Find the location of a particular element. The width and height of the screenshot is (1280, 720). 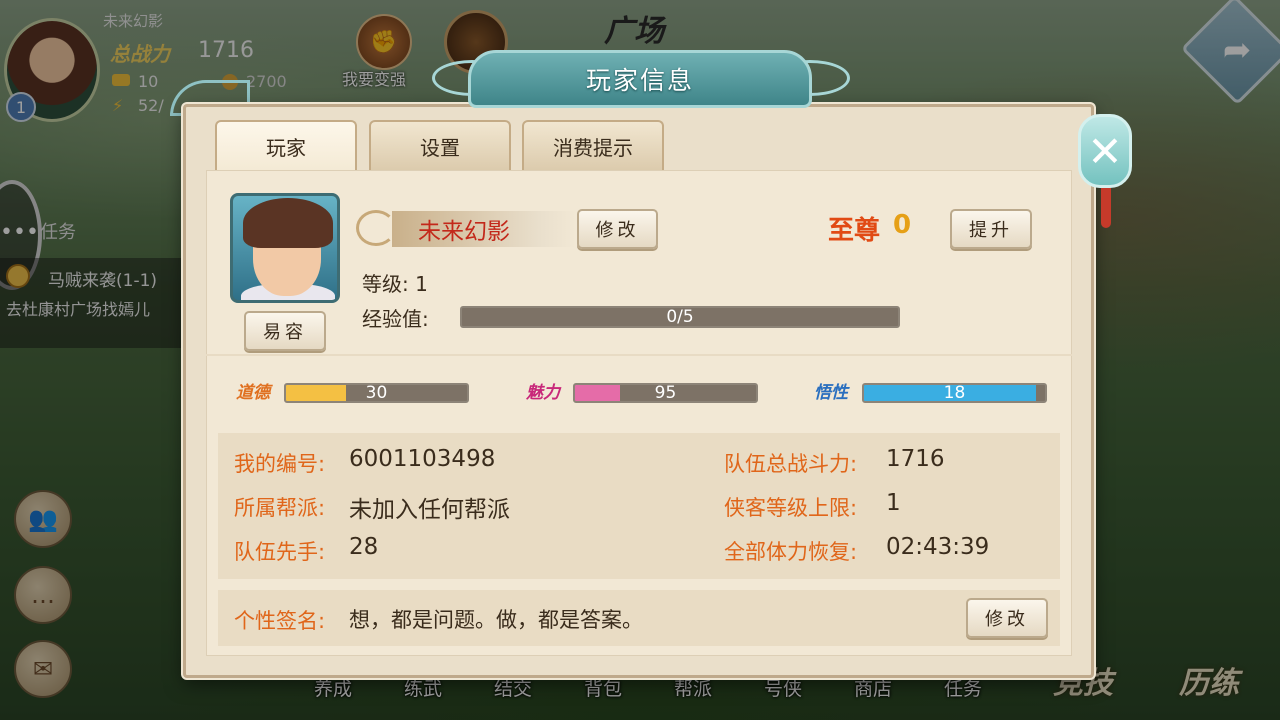

experience-text: 0/5 is located at coordinates (680, 317).